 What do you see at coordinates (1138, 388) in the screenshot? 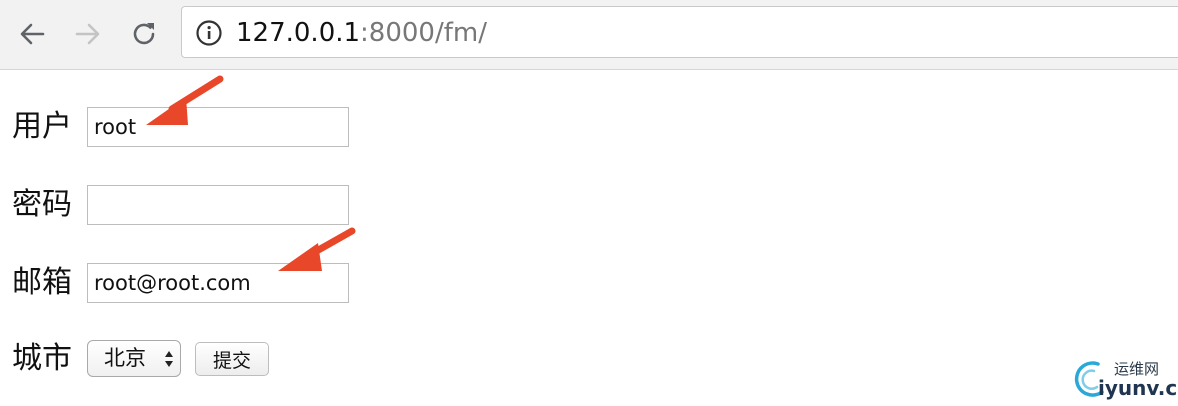
I see `watermark-domain: iyunv.com` at bounding box center [1138, 388].